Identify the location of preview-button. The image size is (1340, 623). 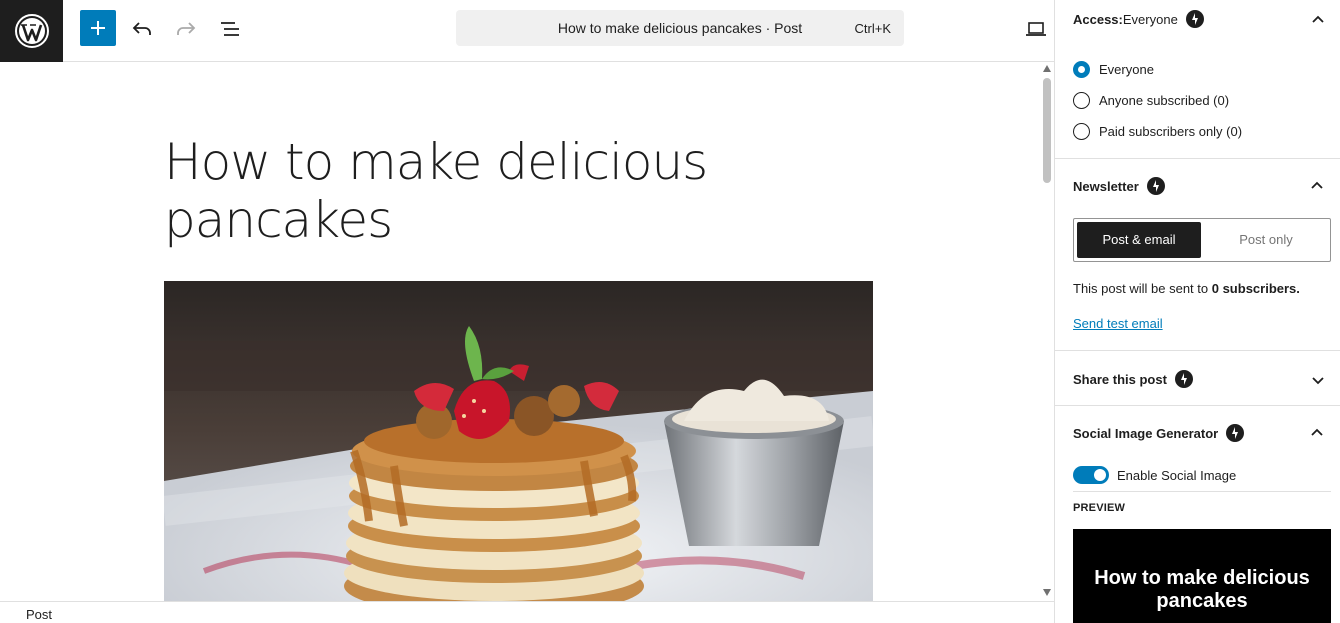
(1036, 29).